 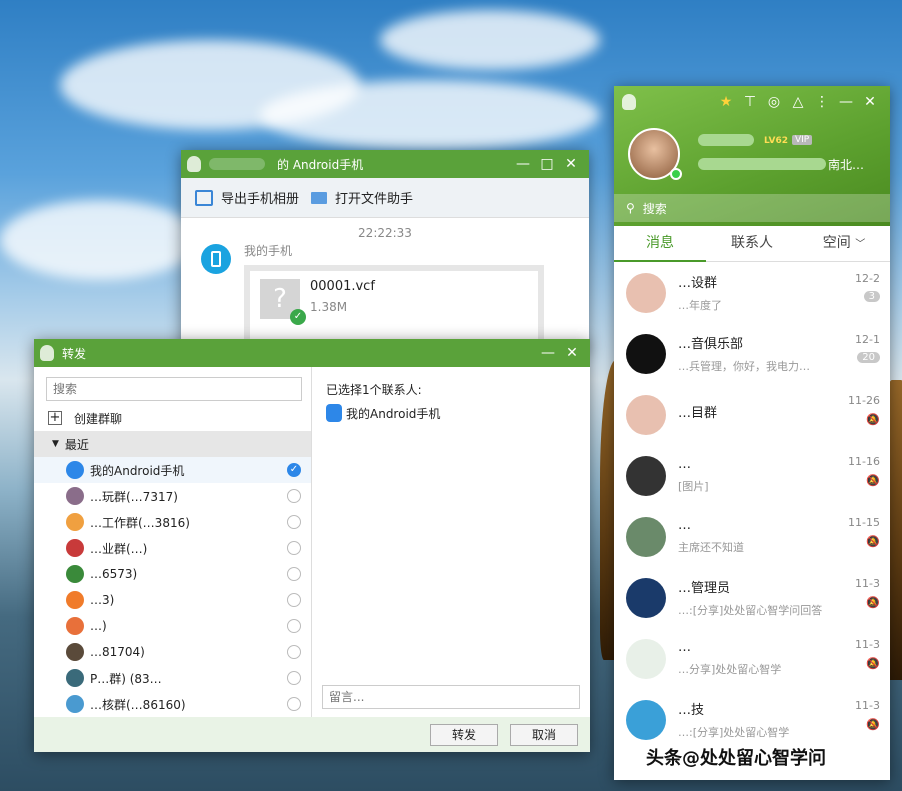 What do you see at coordinates (334, 413) in the screenshot?
I see `phone-icon` at bounding box center [334, 413].